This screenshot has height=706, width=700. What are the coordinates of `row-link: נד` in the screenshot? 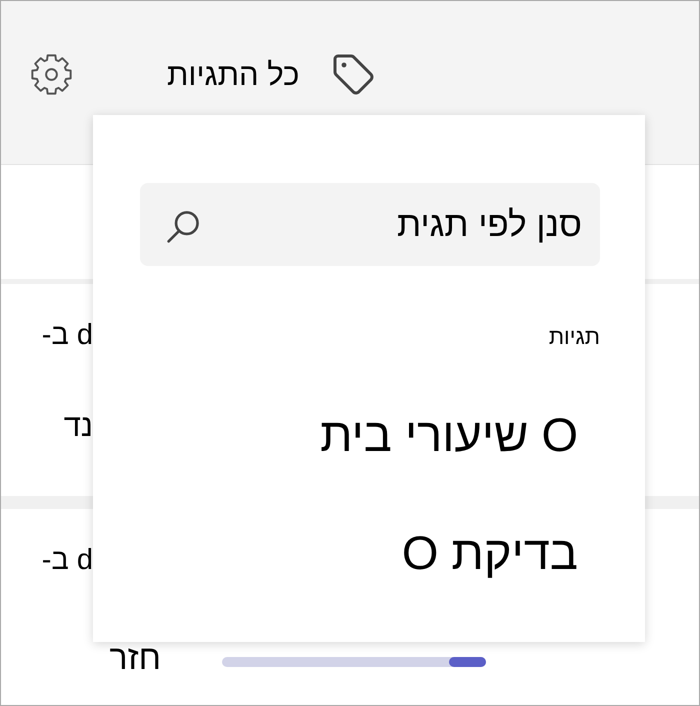 It's located at (78, 426).